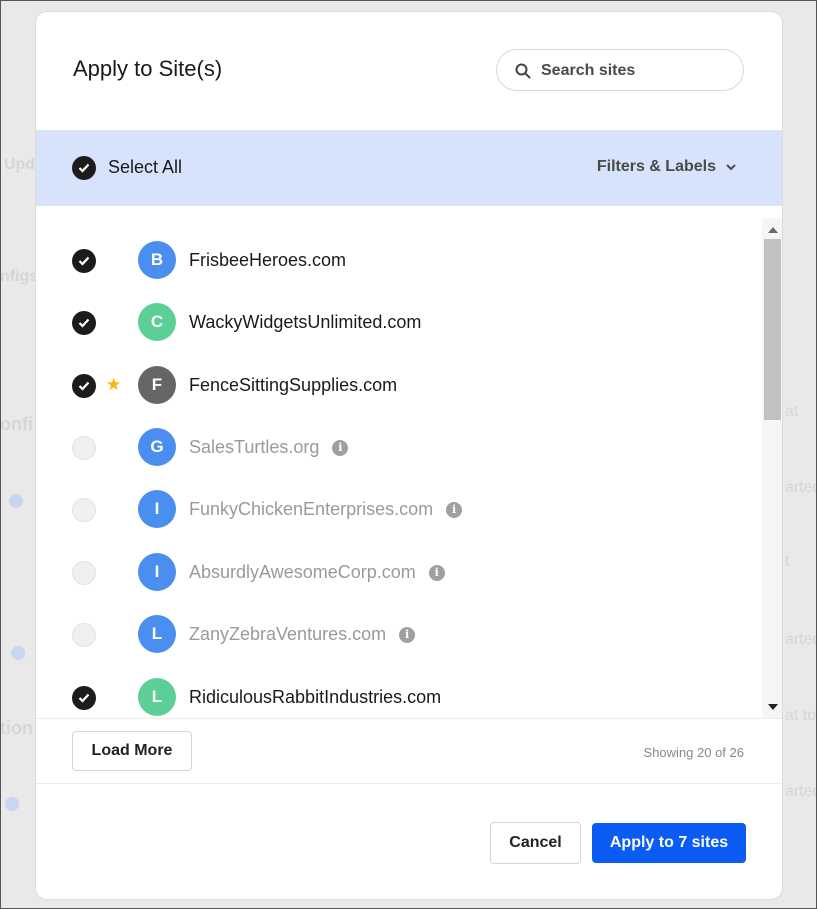 The height and width of the screenshot is (909, 817). I want to click on site-name: RidiculousRabbitIndustries.com, so click(315, 697).